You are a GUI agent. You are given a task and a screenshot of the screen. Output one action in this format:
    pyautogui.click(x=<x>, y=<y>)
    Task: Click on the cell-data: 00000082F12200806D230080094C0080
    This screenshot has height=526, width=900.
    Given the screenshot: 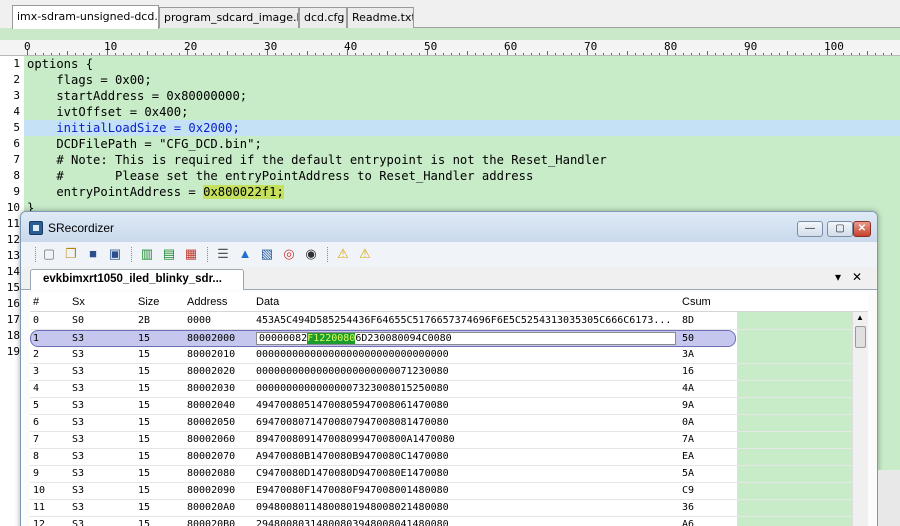 What is the action you would take?
    pyautogui.click(x=466, y=338)
    